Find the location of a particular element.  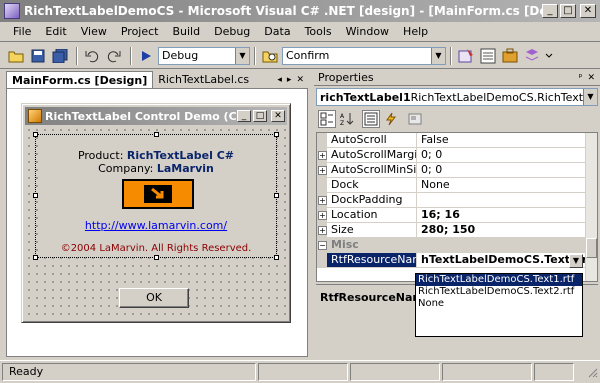

property-grid-scrollbar is located at coordinates (591, 207).